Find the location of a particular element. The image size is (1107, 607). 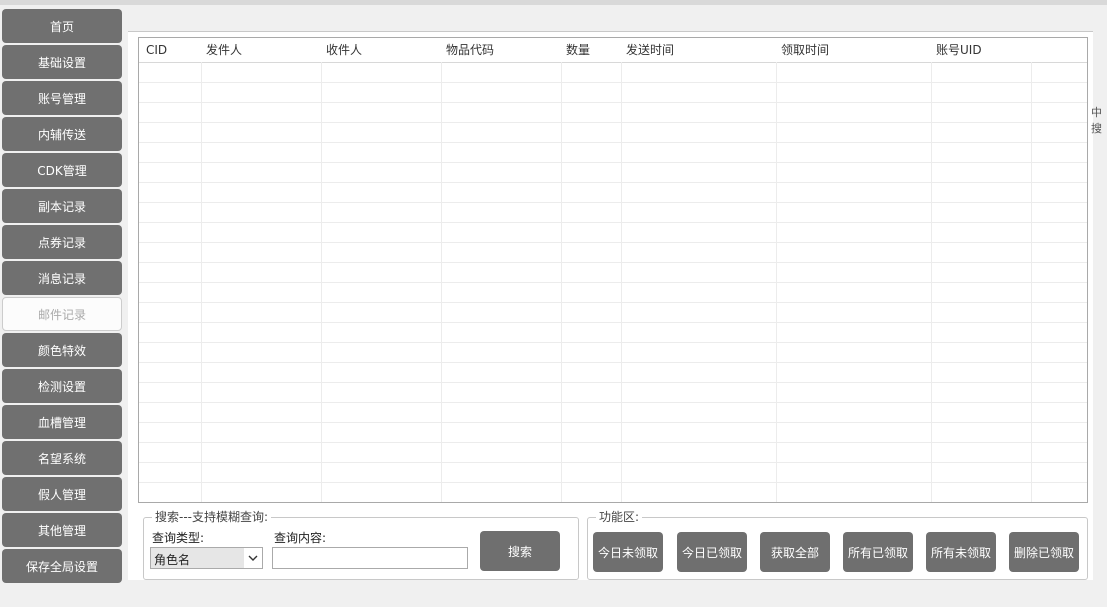

function-group-legend: 功能区: is located at coordinates (619, 517).